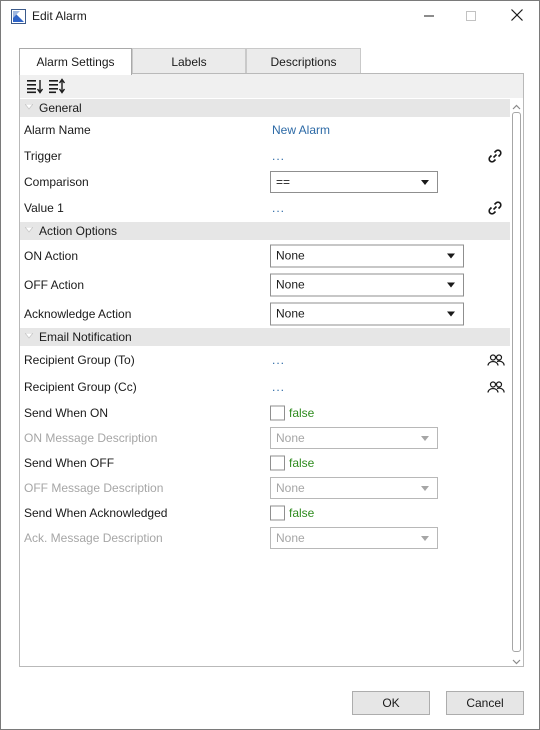 The image size is (540, 730). I want to click on title-bar: Edit Alarm, so click(270, 16).